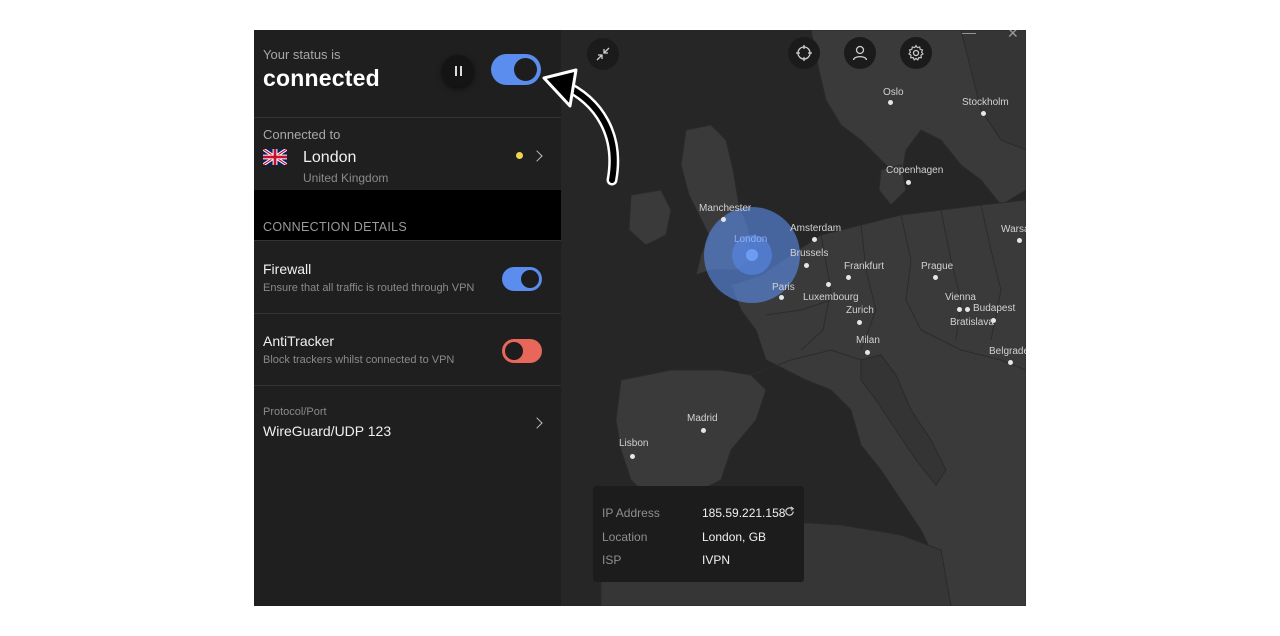 The image size is (1280, 636). I want to click on gear-icon, so click(916, 52).